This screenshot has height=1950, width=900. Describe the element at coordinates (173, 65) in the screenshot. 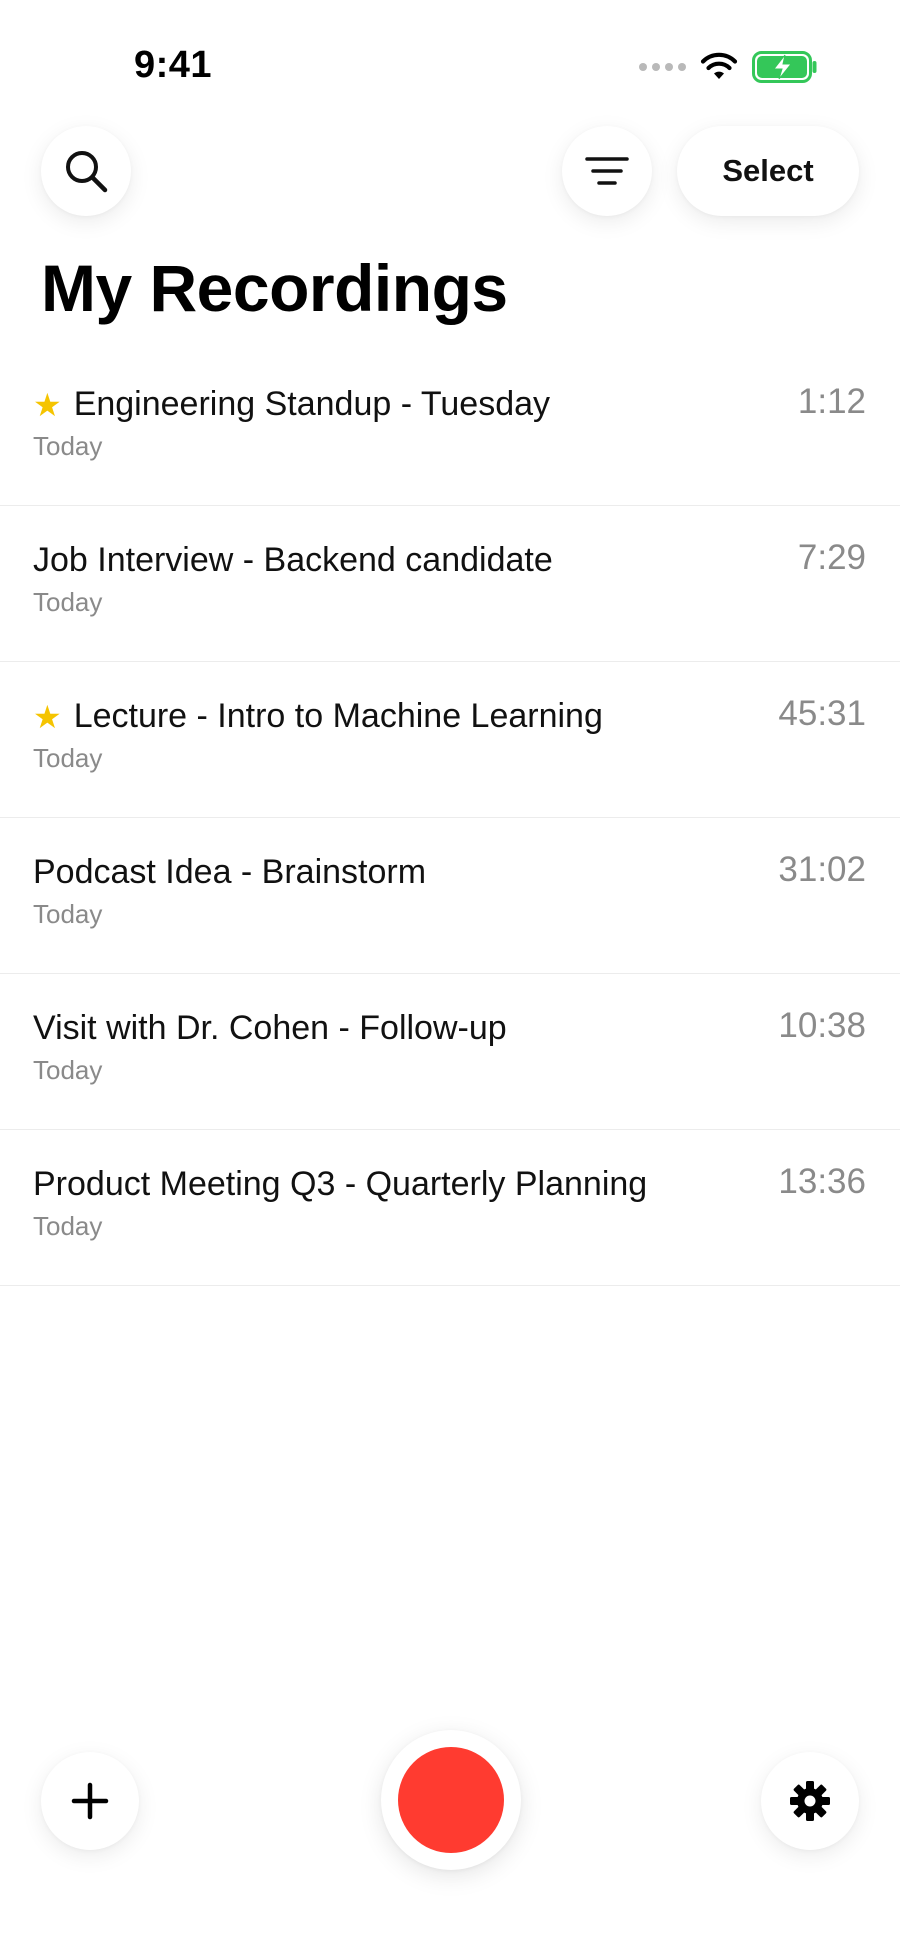

I see `status-time: 9:41` at that location.